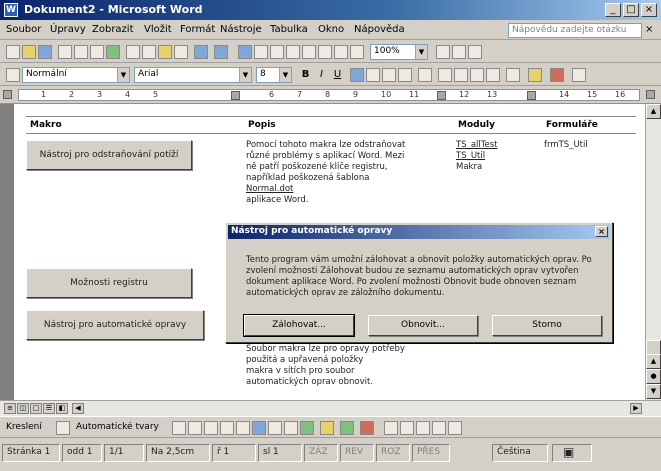  I want to click on arrow-style-icon, so click(423, 428).